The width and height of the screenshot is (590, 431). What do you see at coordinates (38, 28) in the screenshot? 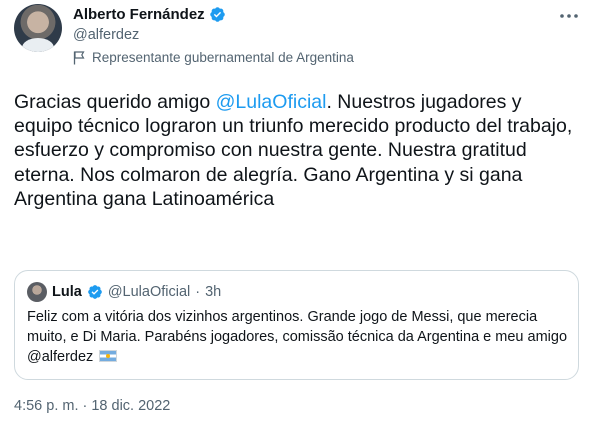
I see `author-avatar` at bounding box center [38, 28].